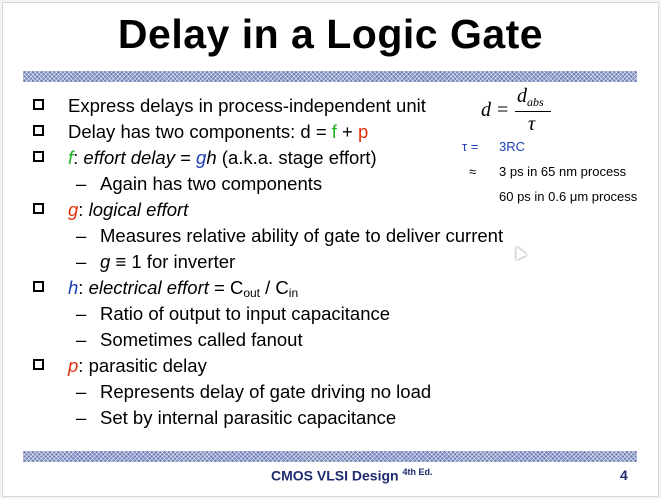  What do you see at coordinates (568, 196) in the screenshot?
I see `tau-06um-note: 60 ps in 0.6 μm process` at bounding box center [568, 196].